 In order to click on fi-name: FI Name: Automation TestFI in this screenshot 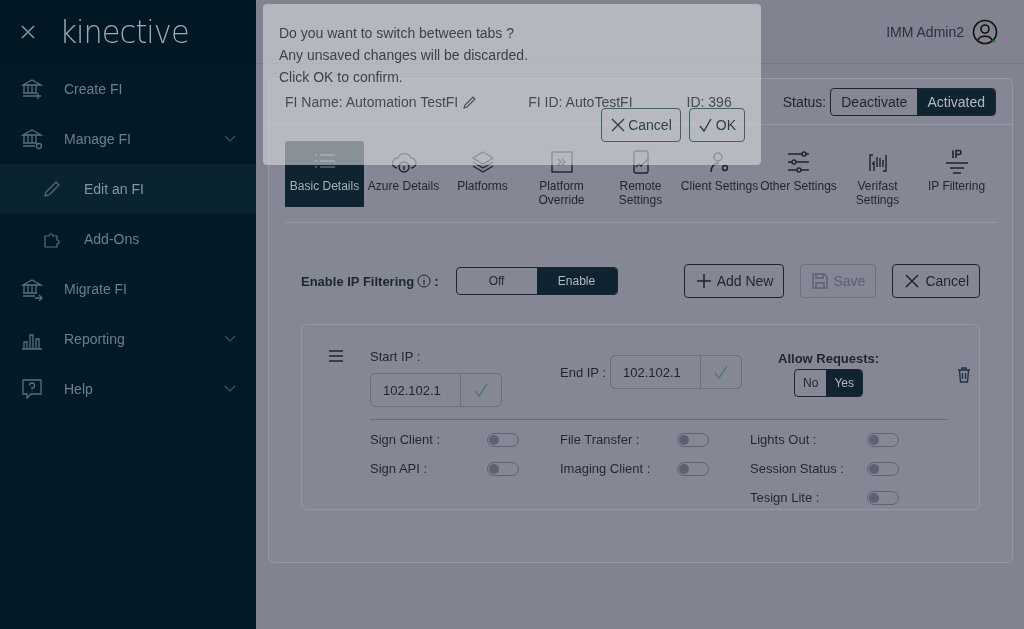, I will do `click(372, 101)`.